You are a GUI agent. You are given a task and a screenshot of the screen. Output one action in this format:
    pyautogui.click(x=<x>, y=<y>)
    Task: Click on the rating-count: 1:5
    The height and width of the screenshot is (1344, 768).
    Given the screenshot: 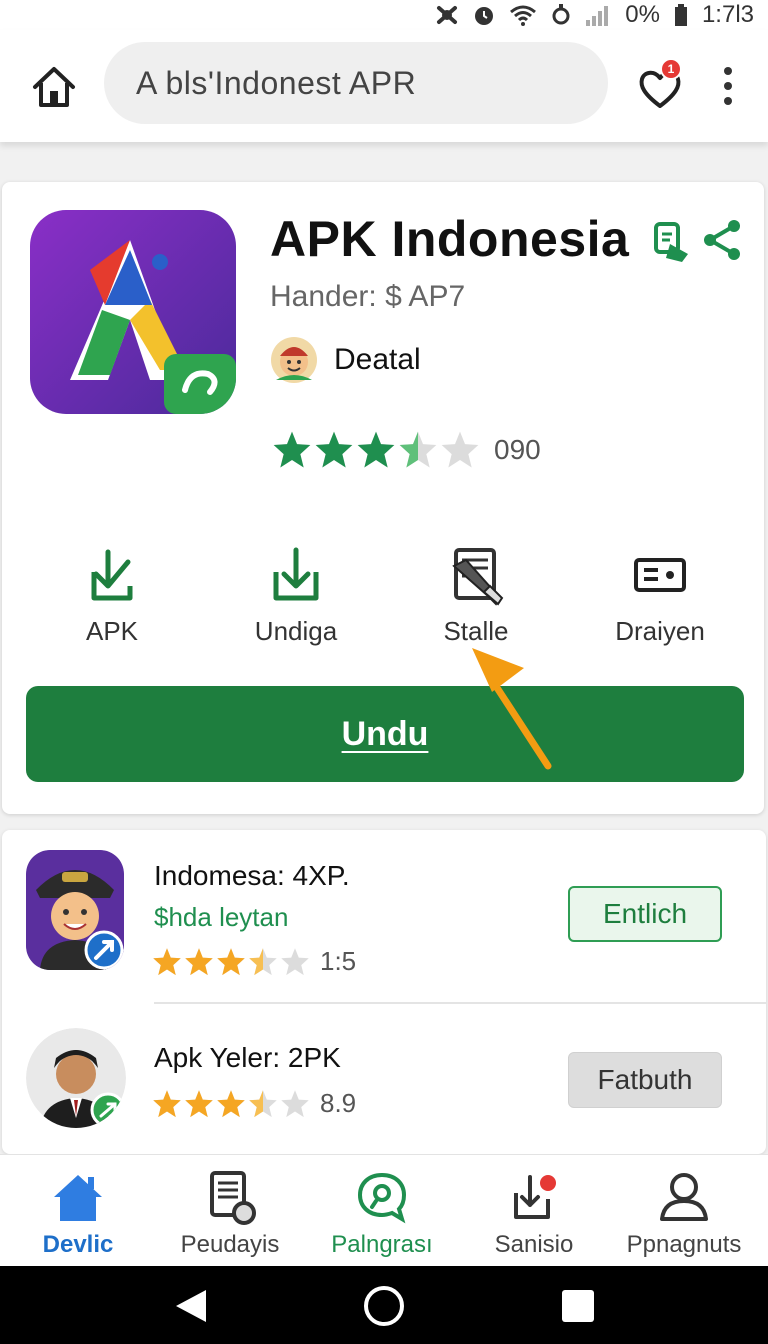 What is the action you would take?
    pyautogui.click(x=338, y=961)
    